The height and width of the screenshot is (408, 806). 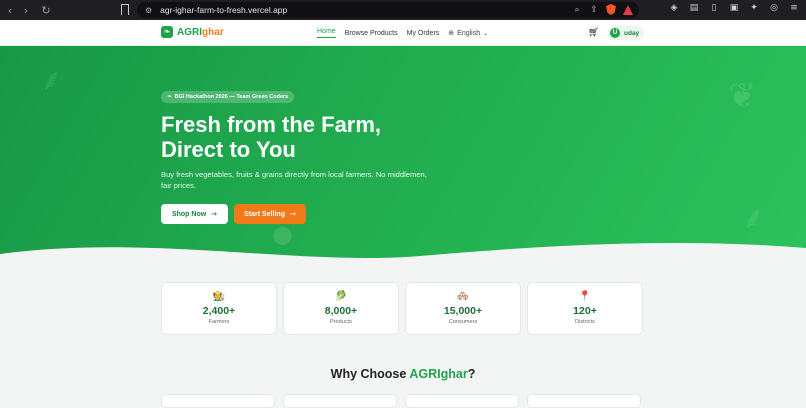 I want to click on bookmark-icon, so click(x=125, y=9).